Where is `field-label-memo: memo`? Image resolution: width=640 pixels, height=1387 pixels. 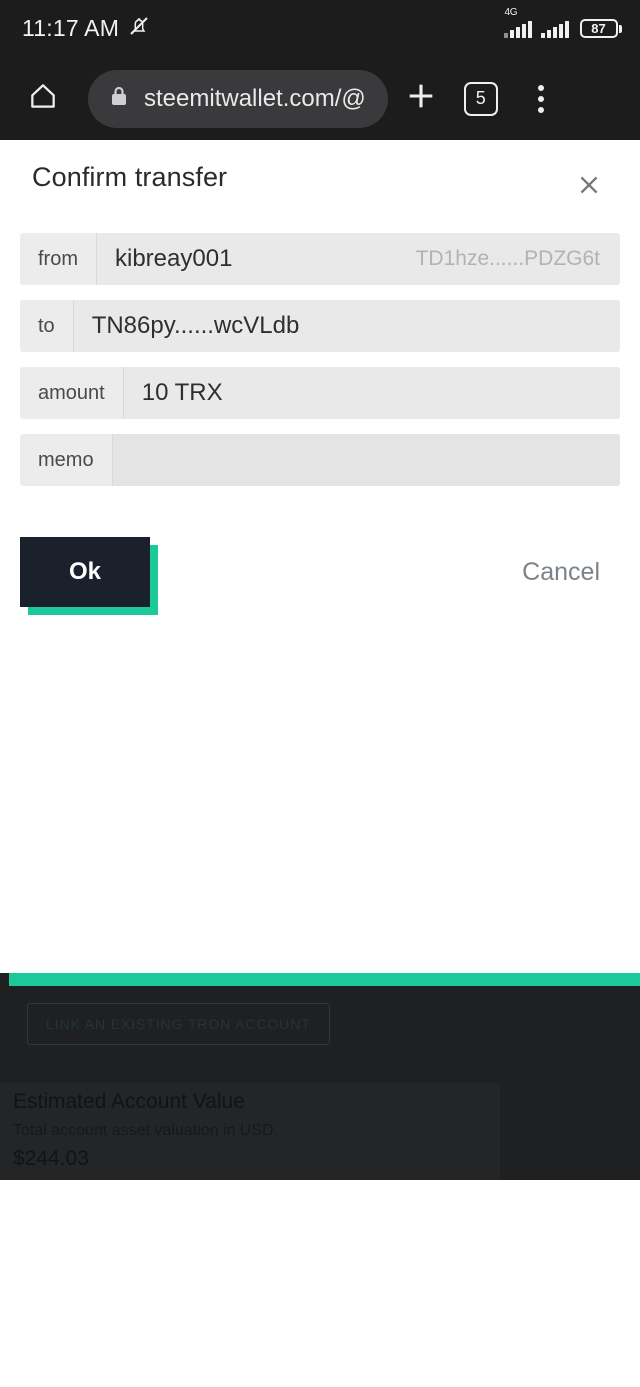 field-label-memo: memo is located at coordinates (66, 460).